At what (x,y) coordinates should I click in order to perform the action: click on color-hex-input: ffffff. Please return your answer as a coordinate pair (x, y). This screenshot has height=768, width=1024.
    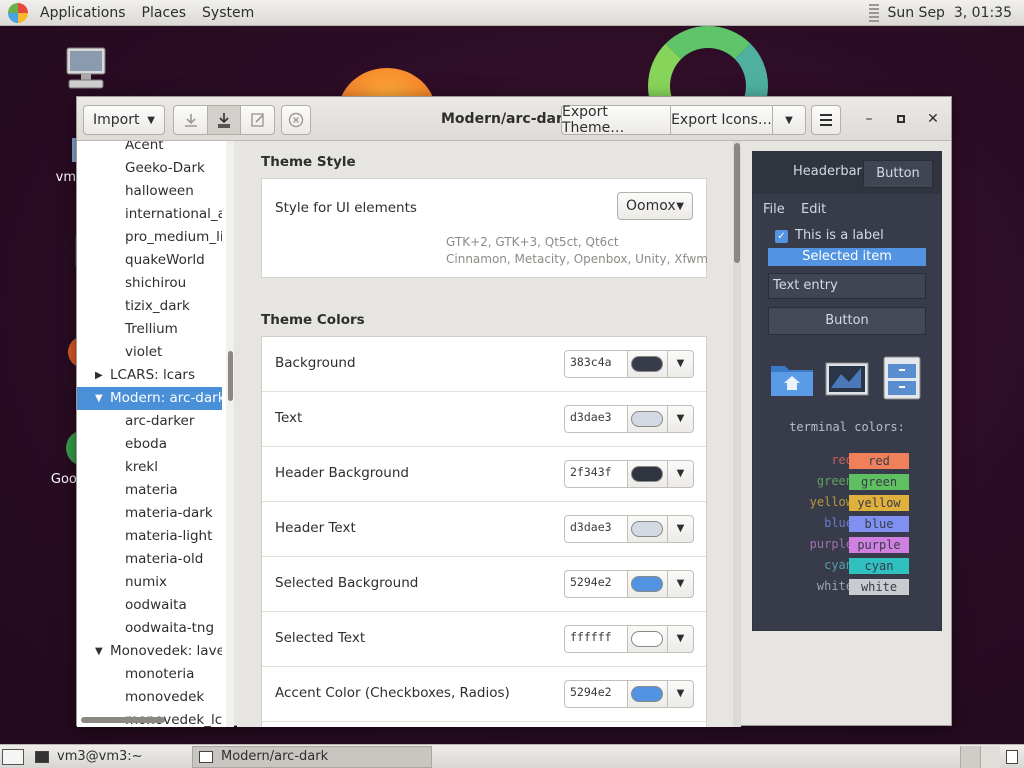
    Looking at the image, I should click on (596, 639).